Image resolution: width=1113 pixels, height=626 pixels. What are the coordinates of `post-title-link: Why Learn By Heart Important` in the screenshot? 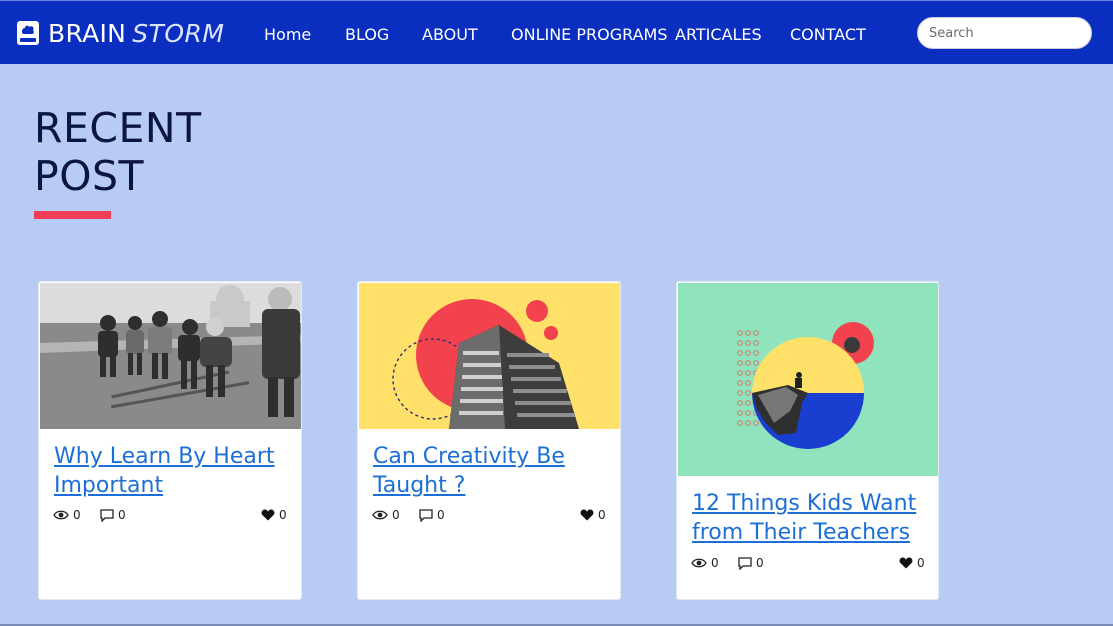 It's located at (174, 471).